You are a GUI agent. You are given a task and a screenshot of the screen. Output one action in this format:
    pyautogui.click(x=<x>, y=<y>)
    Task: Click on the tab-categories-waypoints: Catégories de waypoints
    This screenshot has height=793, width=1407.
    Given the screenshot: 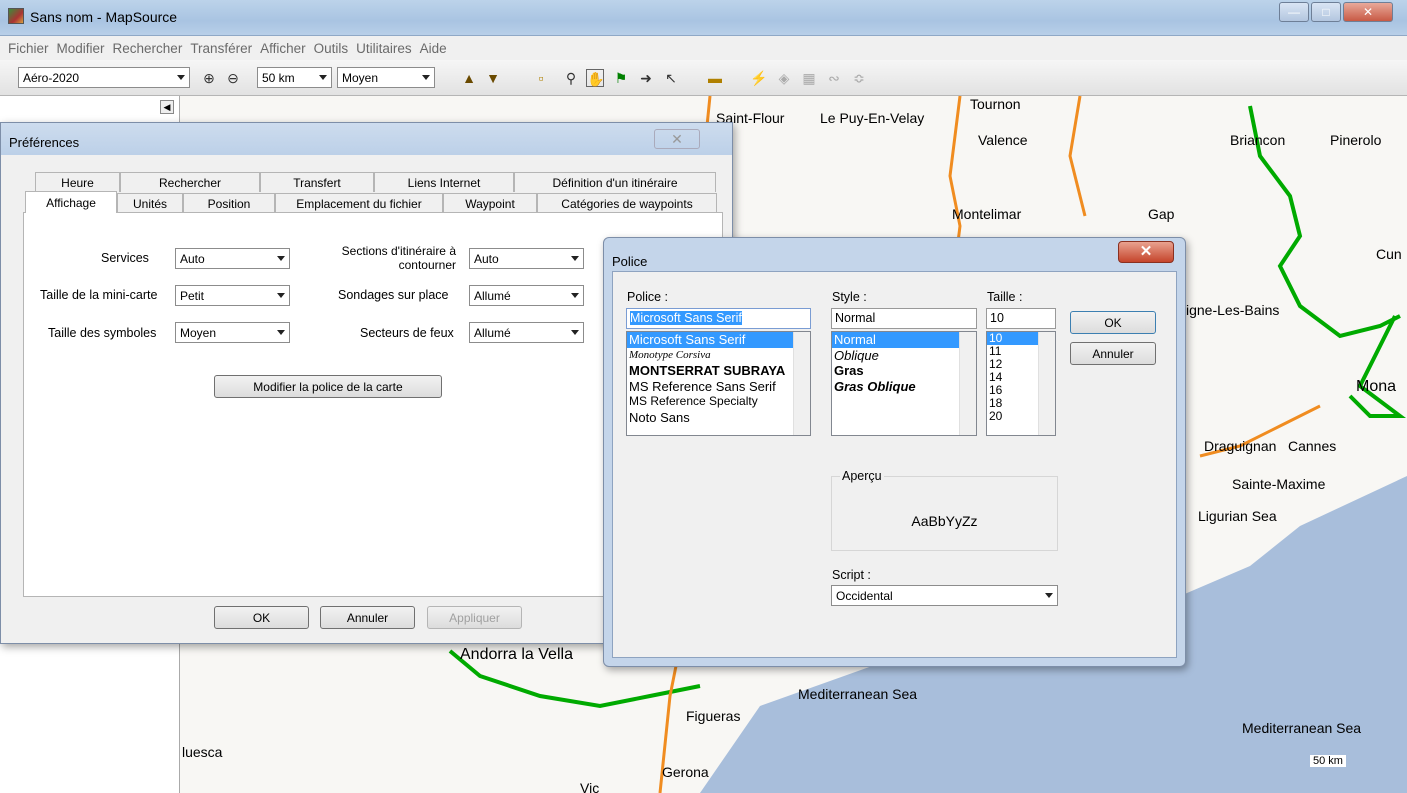 What is the action you would take?
    pyautogui.click(x=627, y=203)
    